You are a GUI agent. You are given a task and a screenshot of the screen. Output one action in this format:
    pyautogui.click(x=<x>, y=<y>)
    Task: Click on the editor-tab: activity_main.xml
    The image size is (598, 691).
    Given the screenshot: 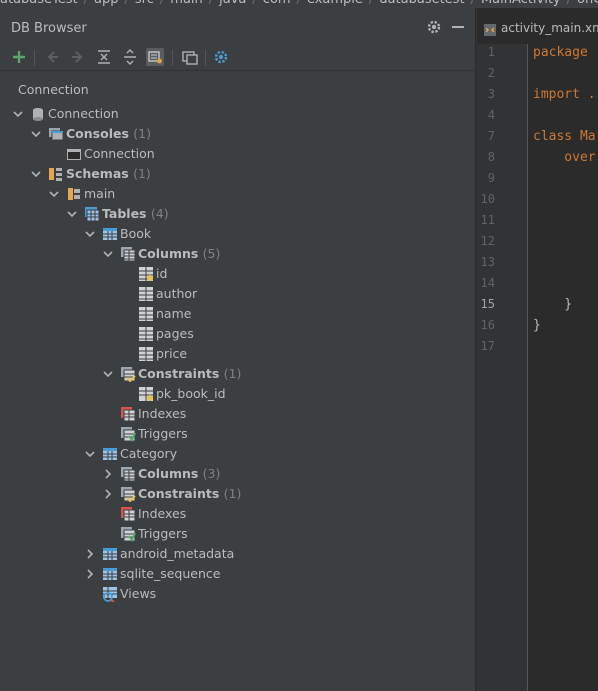 What is the action you would take?
    pyautogui.click(x=537, y=30)
    